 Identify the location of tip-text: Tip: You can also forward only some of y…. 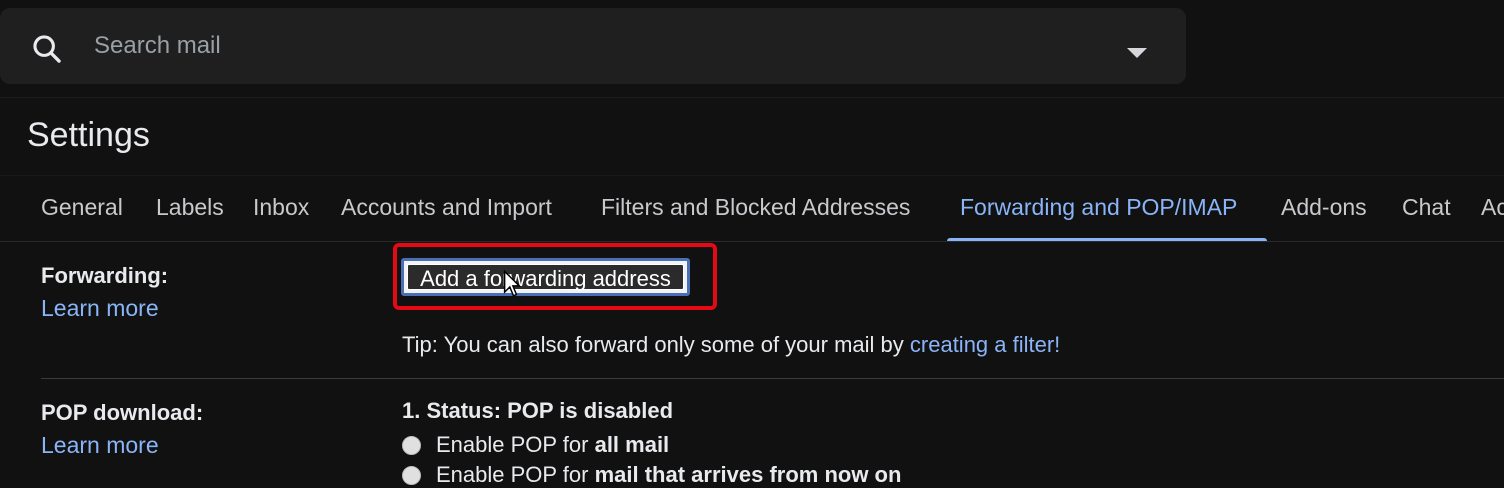
(656, 344).